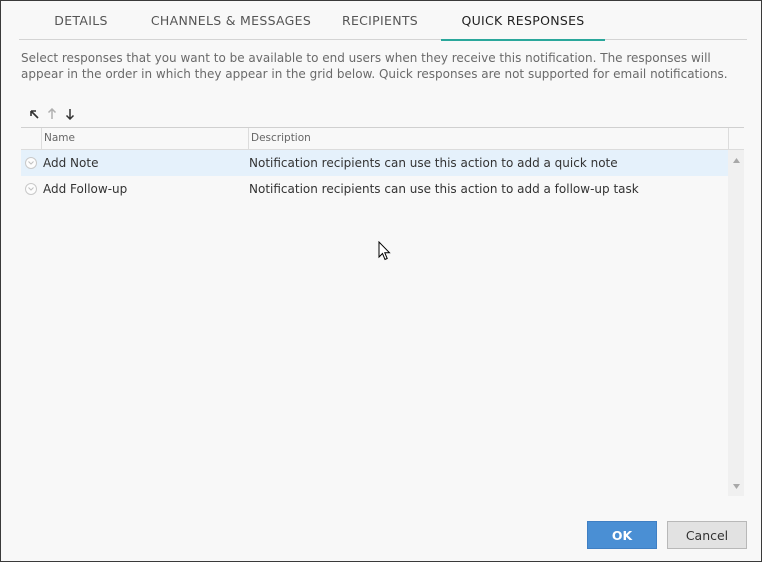 The image size is (762, 562). I want to click on arrow-up-icon, so click(52, 113).